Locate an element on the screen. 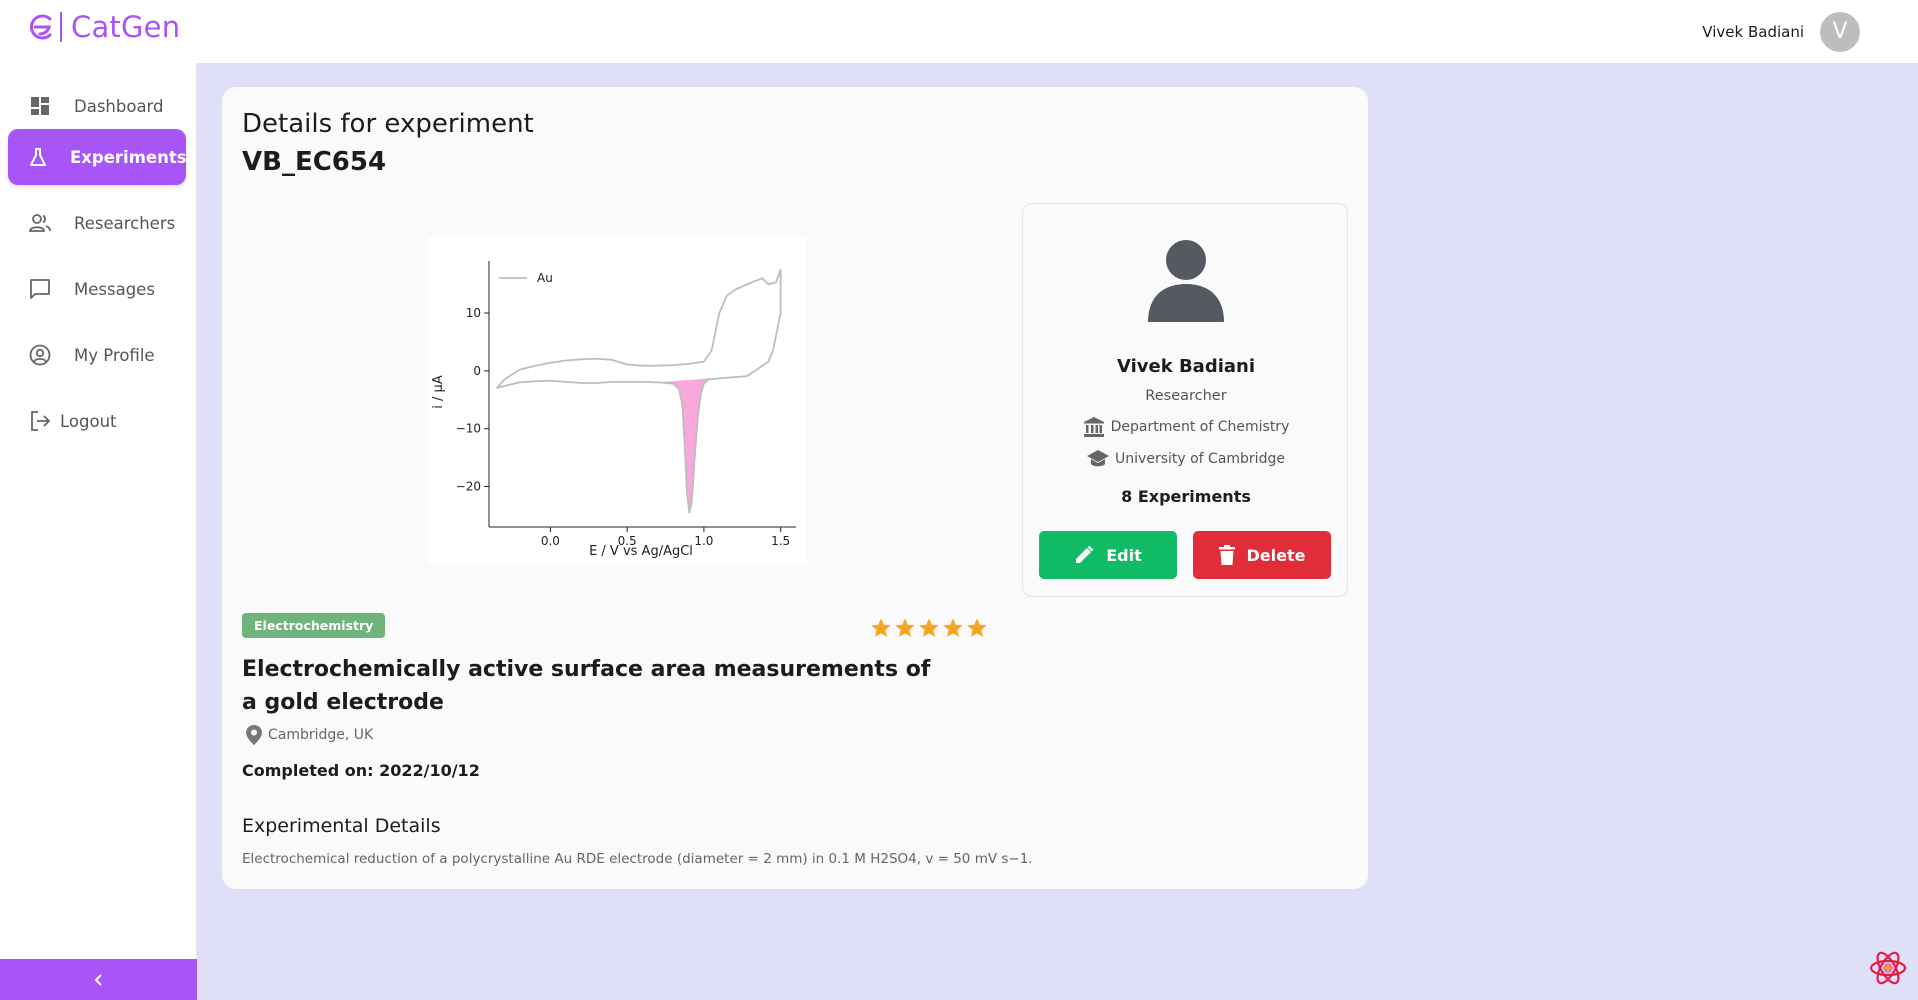 Image resolution: width=1918 pixels, height=1000 pixels. catgen-logo-icon is located at coordinates (41, 27).